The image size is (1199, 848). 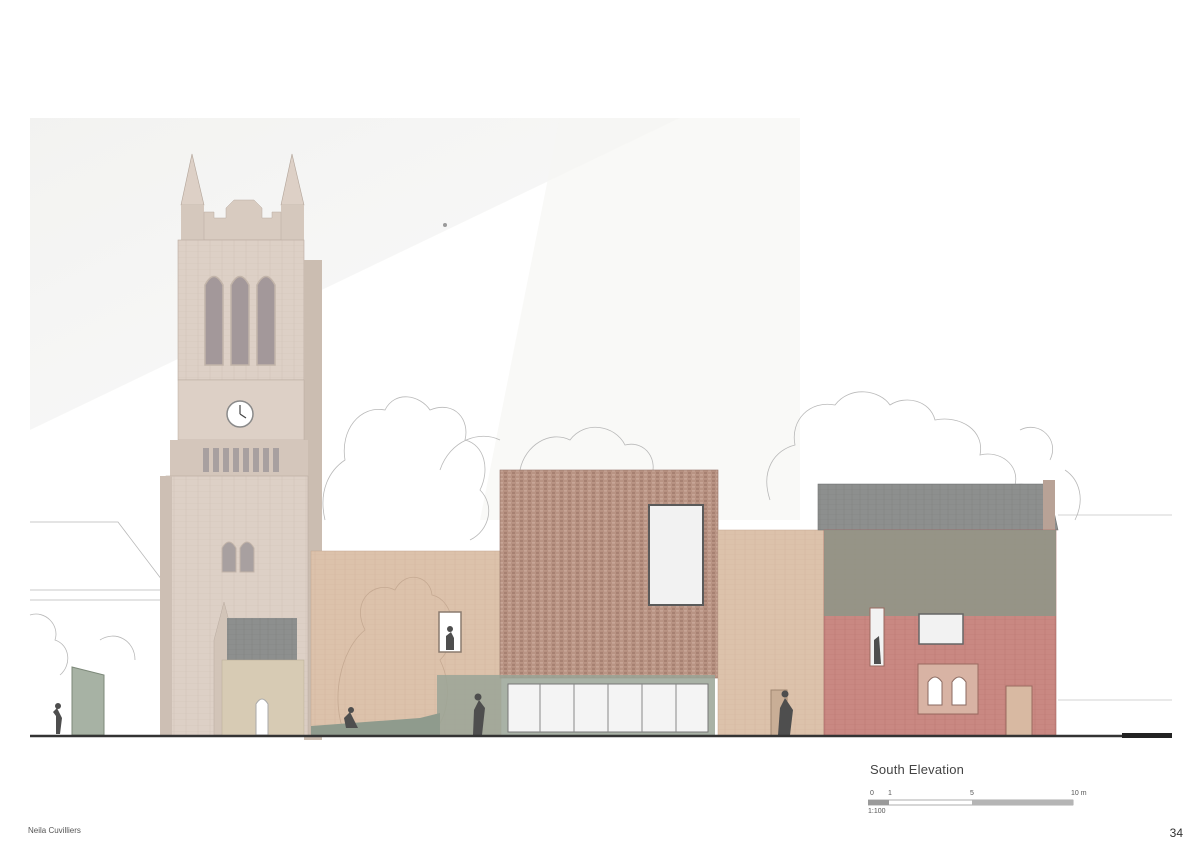 I want to click on scale-tick-label: 1, so click(x=890, y=793).